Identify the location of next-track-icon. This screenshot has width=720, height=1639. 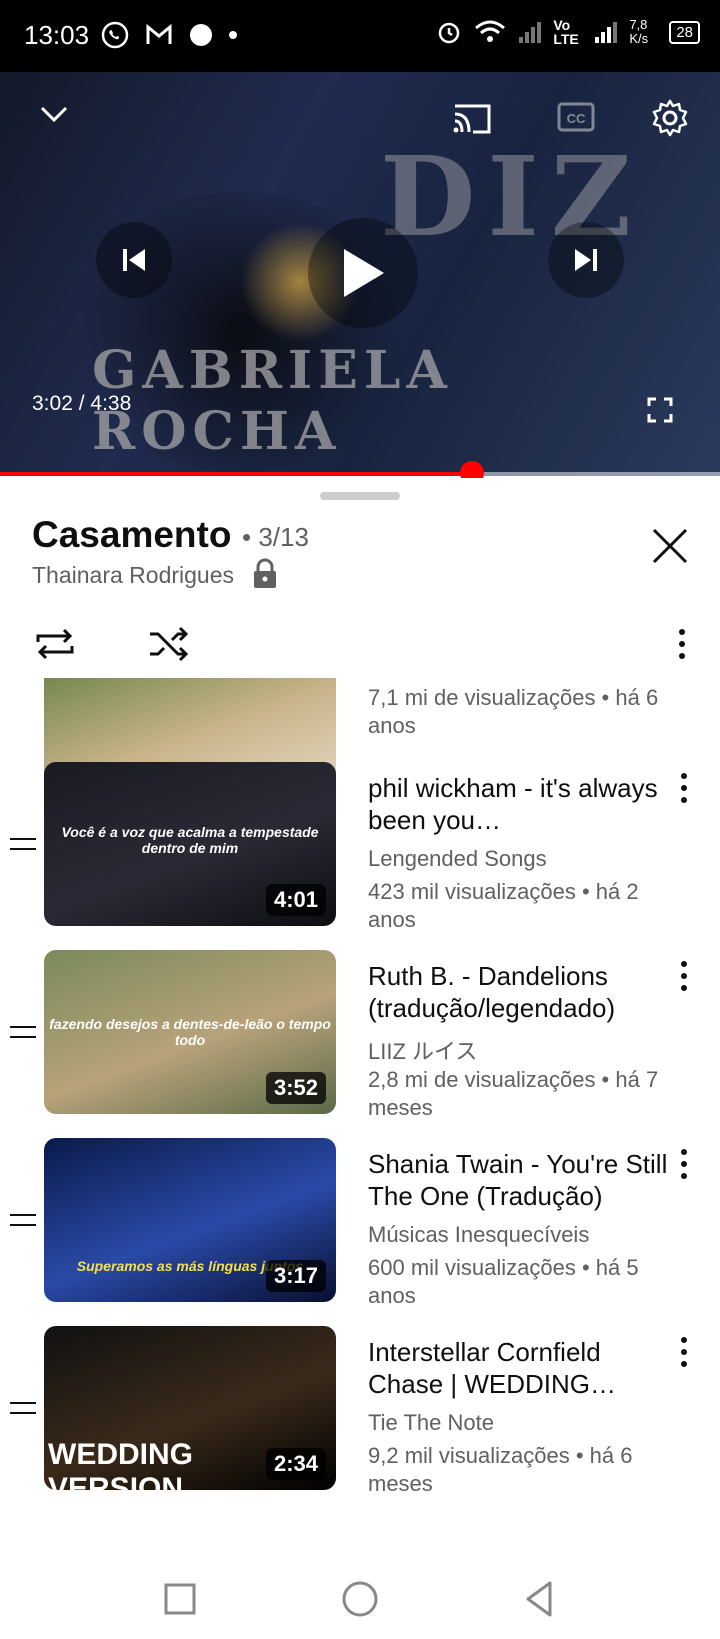
(586, 260).